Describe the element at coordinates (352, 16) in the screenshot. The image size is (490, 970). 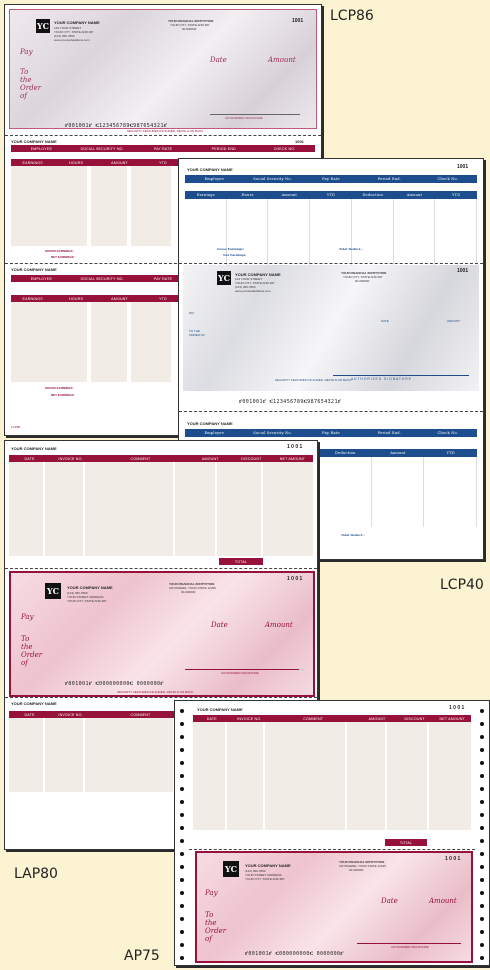
I see `lcp86-label: LCP86` at that location.